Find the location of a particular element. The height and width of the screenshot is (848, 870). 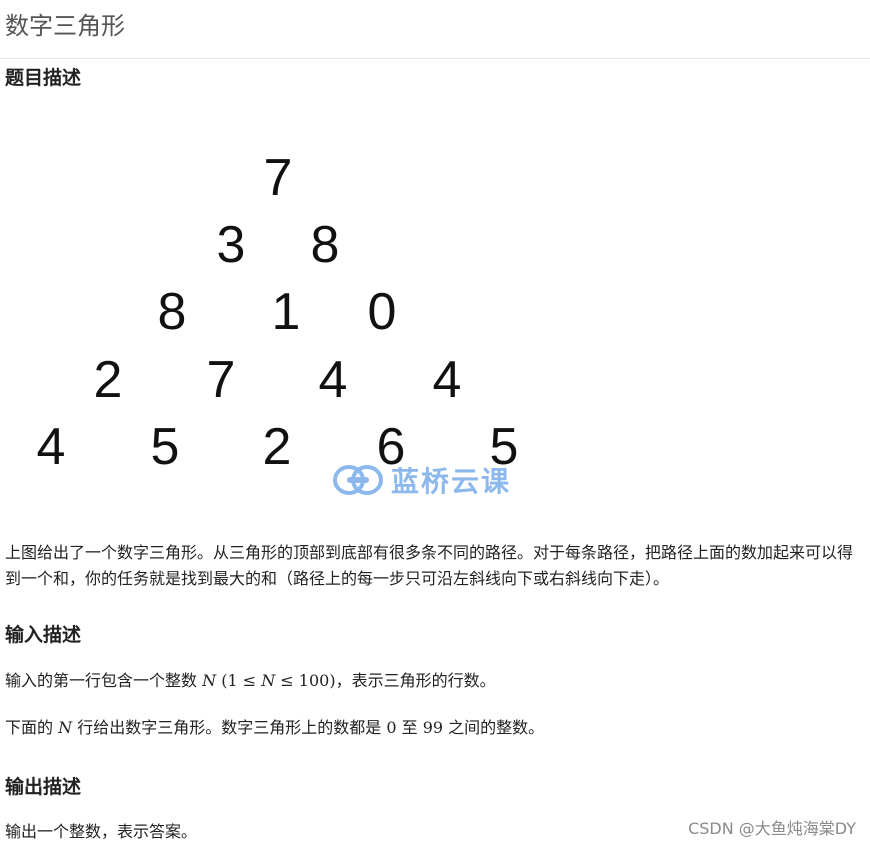

input-line-1: 输入的第一行包含一个整数 N (1 ≤ N ≤ 100)，表示三角形的行数。 is located at coordinates (430, 681).